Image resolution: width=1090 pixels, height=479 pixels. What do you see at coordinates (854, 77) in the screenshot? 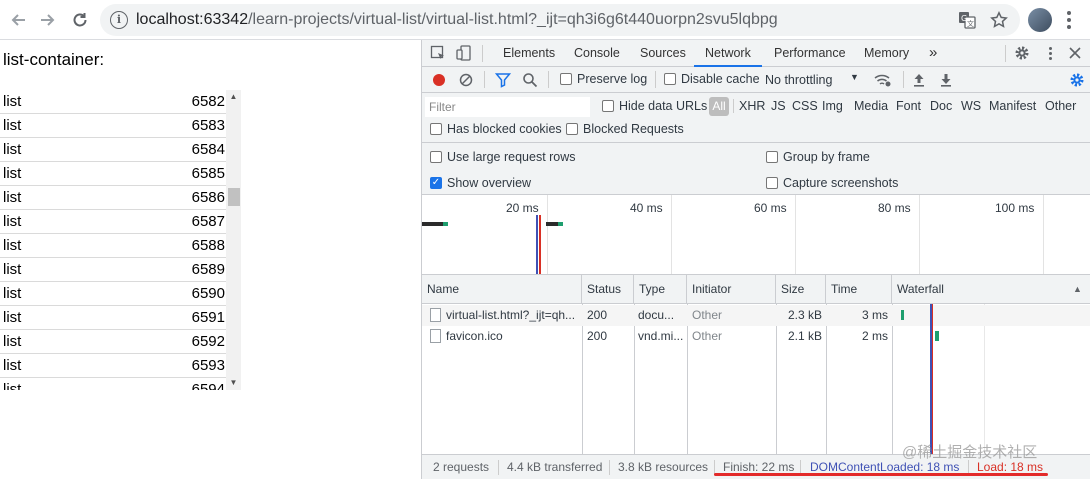
I see `chevron-down-icon: ▼` at bounding box center [854, 77].